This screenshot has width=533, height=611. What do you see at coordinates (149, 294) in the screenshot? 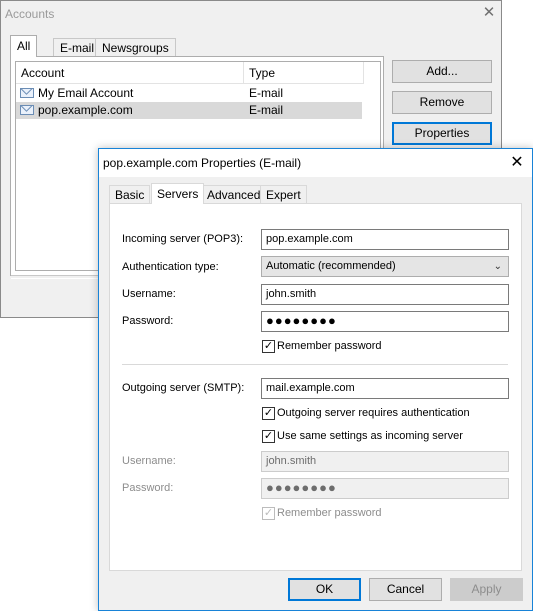
I see `username-label: Username:` at bounding box center [149, 294].